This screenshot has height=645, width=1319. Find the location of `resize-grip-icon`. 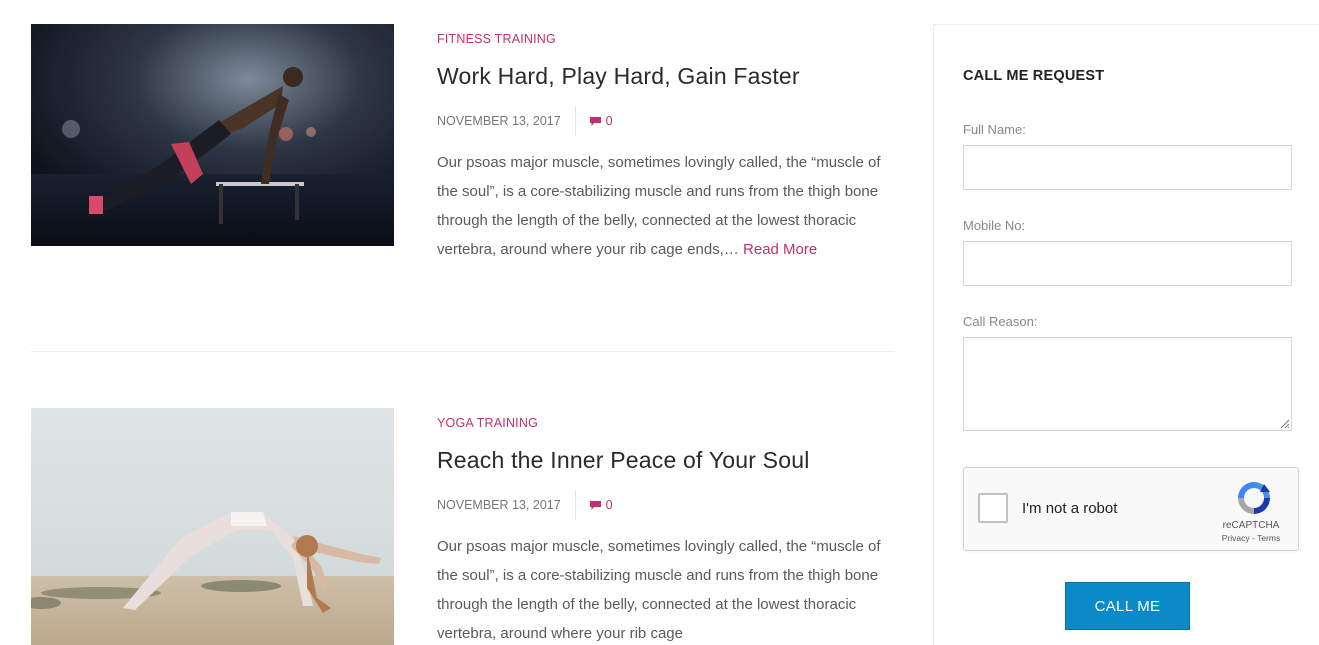

resize-grip-icon is located at coordinates (1284, 423).